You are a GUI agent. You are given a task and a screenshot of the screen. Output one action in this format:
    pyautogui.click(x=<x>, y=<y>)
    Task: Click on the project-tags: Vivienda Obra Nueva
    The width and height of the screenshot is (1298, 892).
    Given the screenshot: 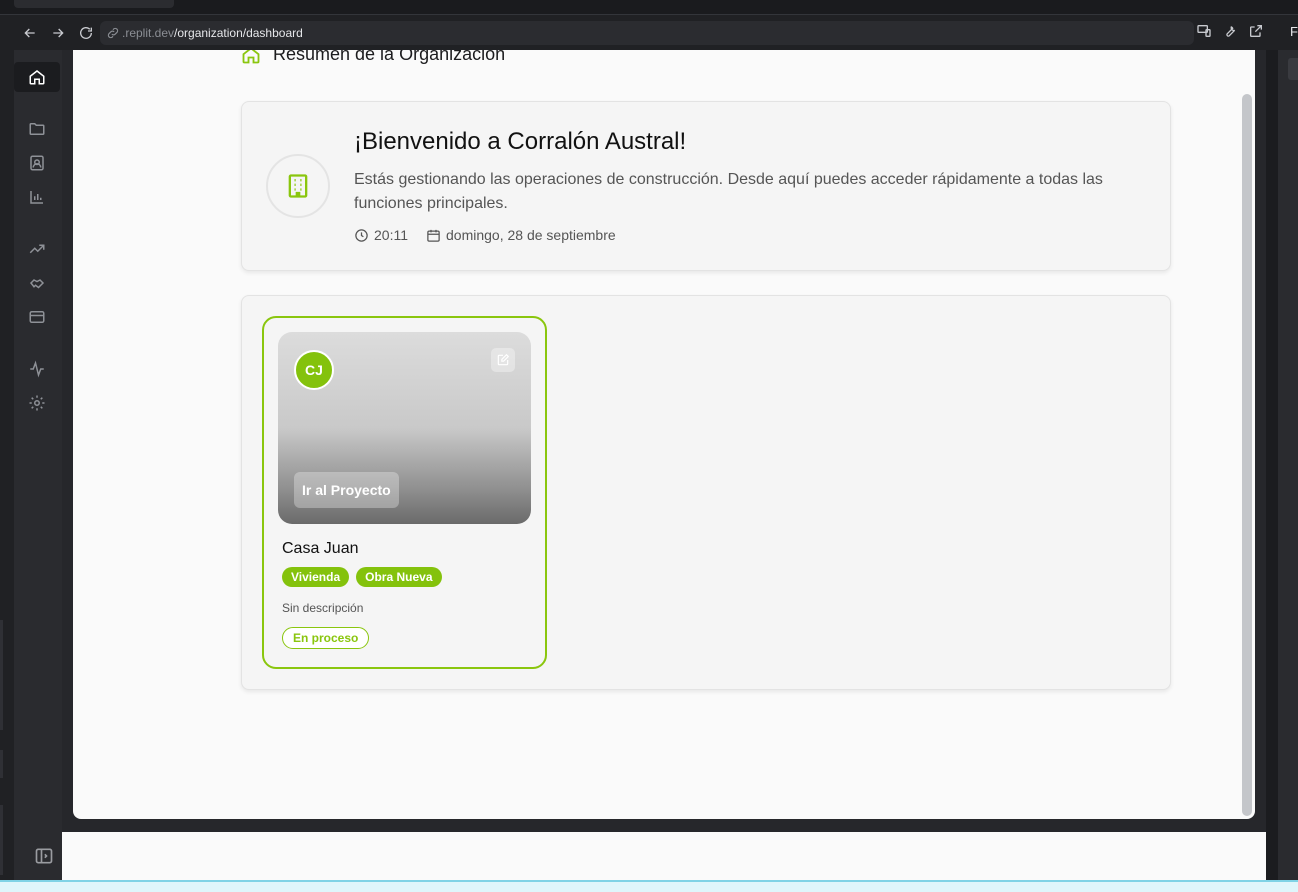 What is the action you would take?
    pyautogui.click(x=362, y=577)
    